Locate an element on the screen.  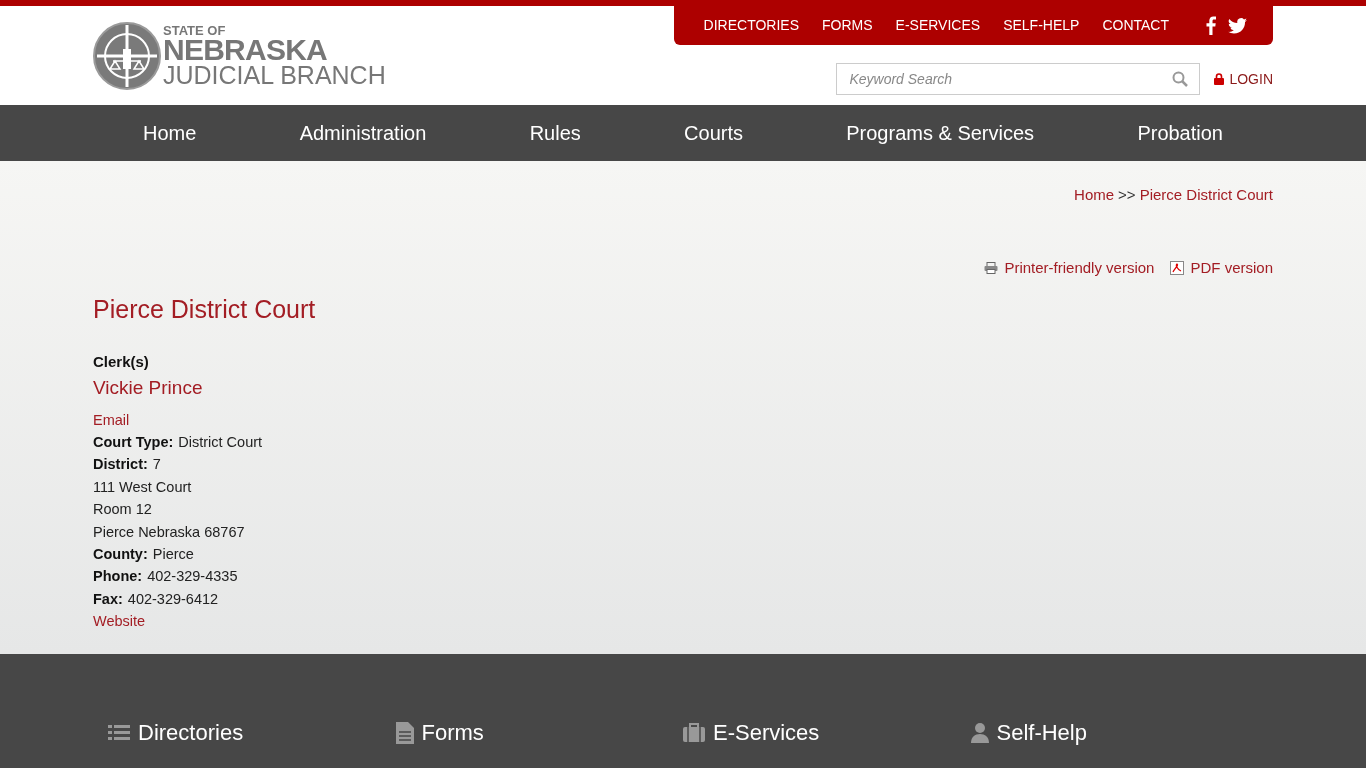
printer-friendly-link: Printer-friendly version is located at coordinates (1069, 267).